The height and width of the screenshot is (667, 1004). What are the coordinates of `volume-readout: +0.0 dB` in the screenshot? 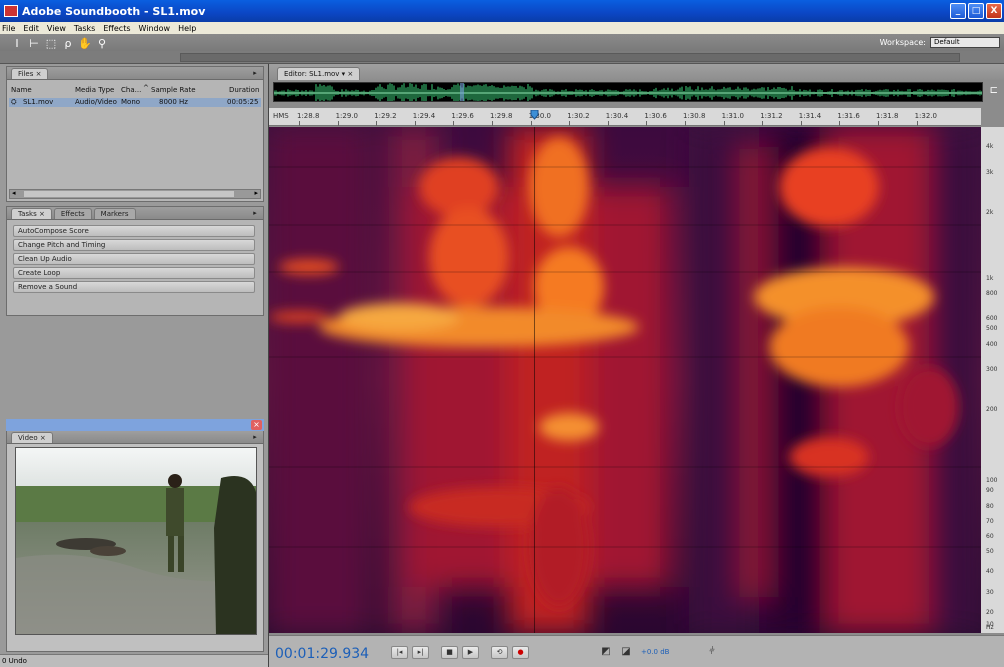 It's located at (655, 652).